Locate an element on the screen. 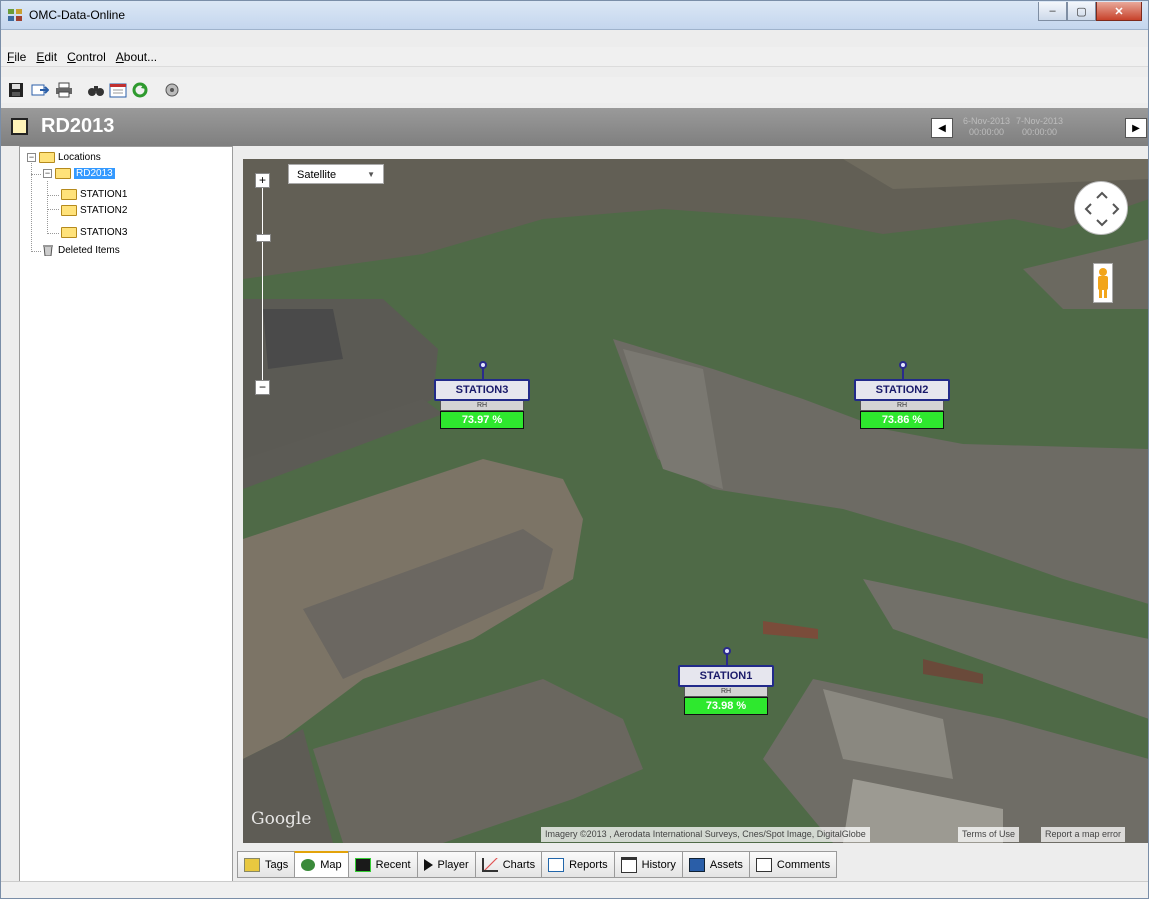  station-name: STATION2 is located at coordinates (902, 390).